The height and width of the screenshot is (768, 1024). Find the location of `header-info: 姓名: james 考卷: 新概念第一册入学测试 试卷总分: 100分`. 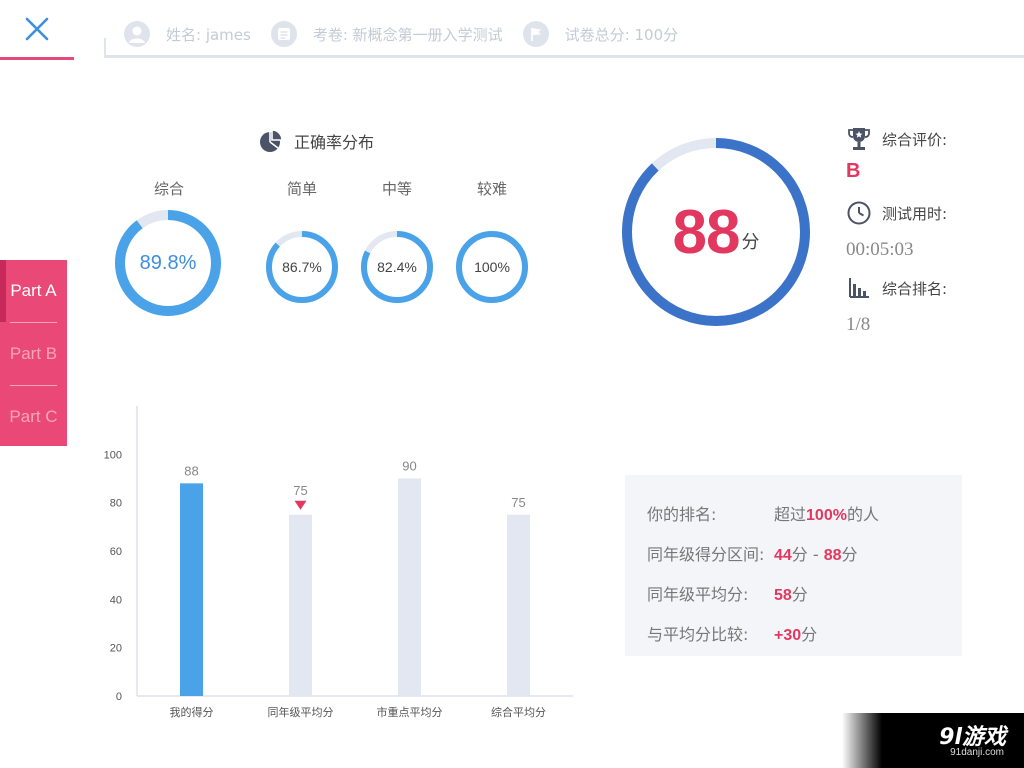

header-info: 姓名: james 考卷: 新概念第一册入学测试 试卷总分: 100分 is located at coordinates (411, 34).